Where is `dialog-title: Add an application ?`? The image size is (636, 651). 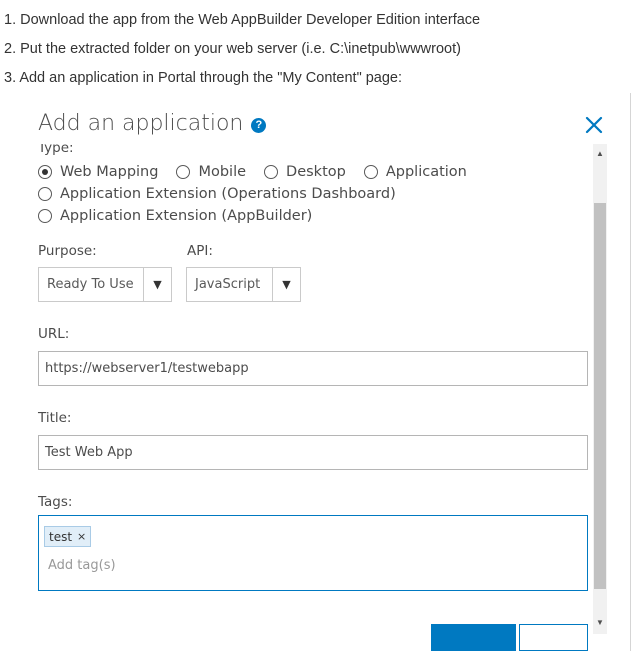
dialog-title: Add an application ? is located at coordinates (152, 123).